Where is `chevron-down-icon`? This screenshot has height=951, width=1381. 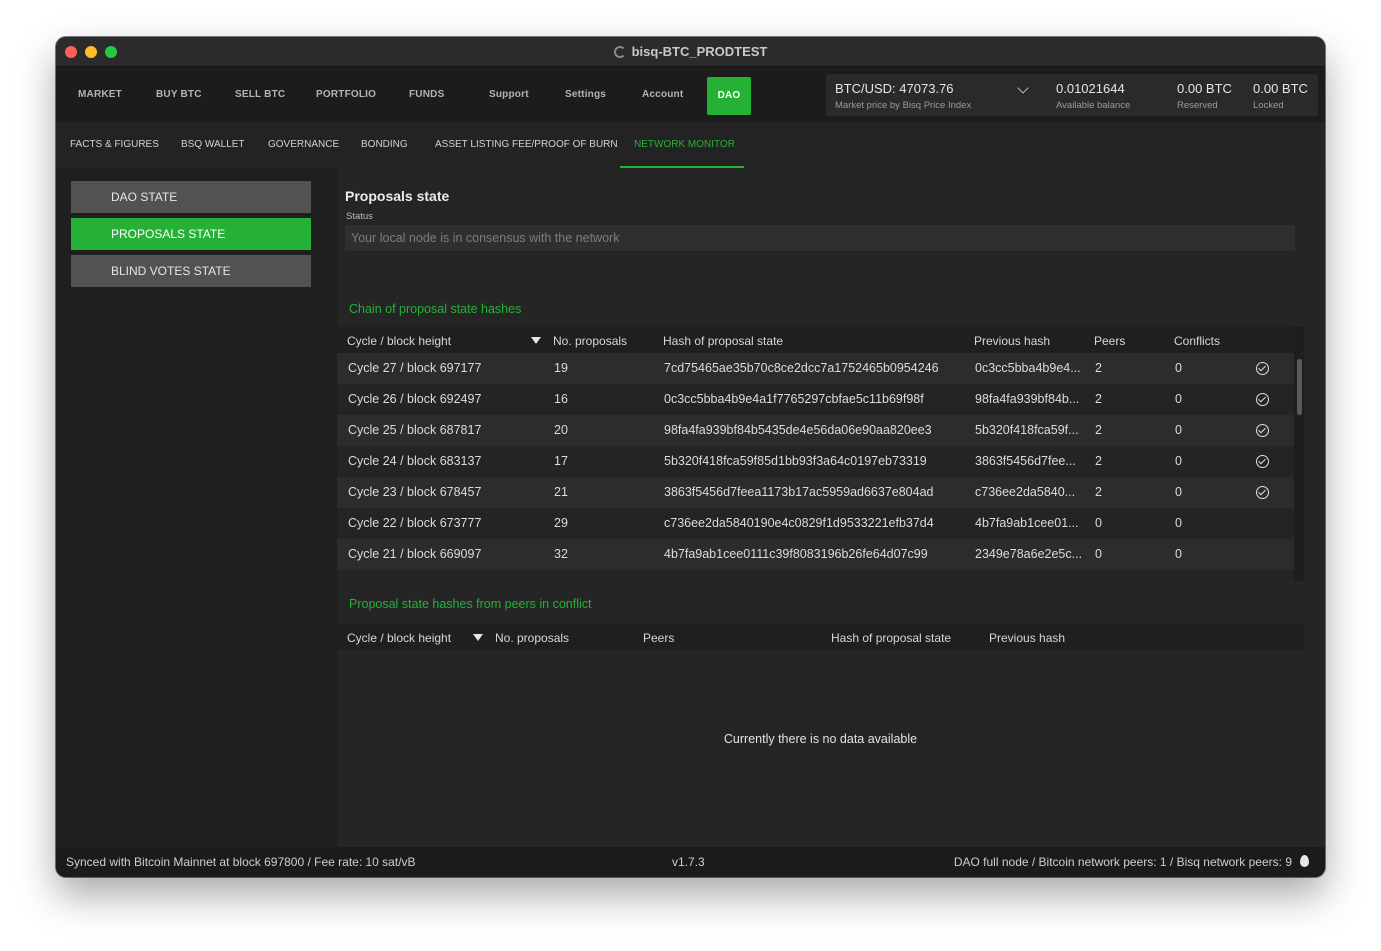
chevron-down-icon is located at coordinates (1023, 88).